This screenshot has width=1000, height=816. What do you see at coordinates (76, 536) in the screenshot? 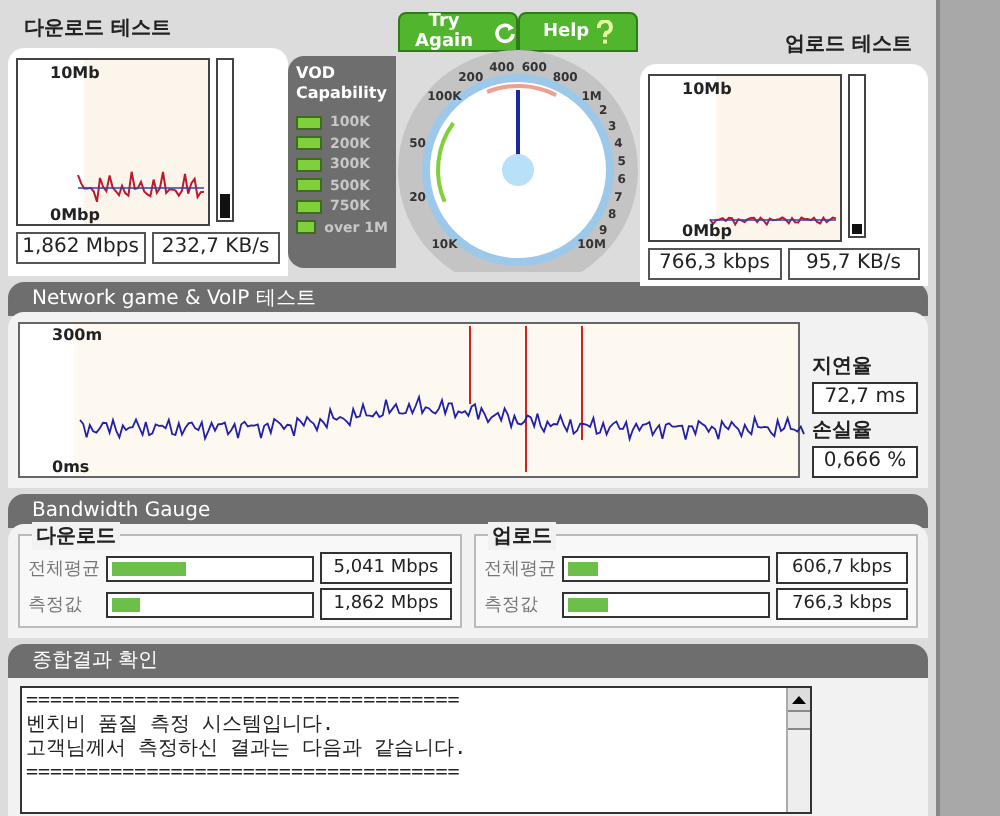
I see `group-title: 다운로드` at bounding box center [76, 536].